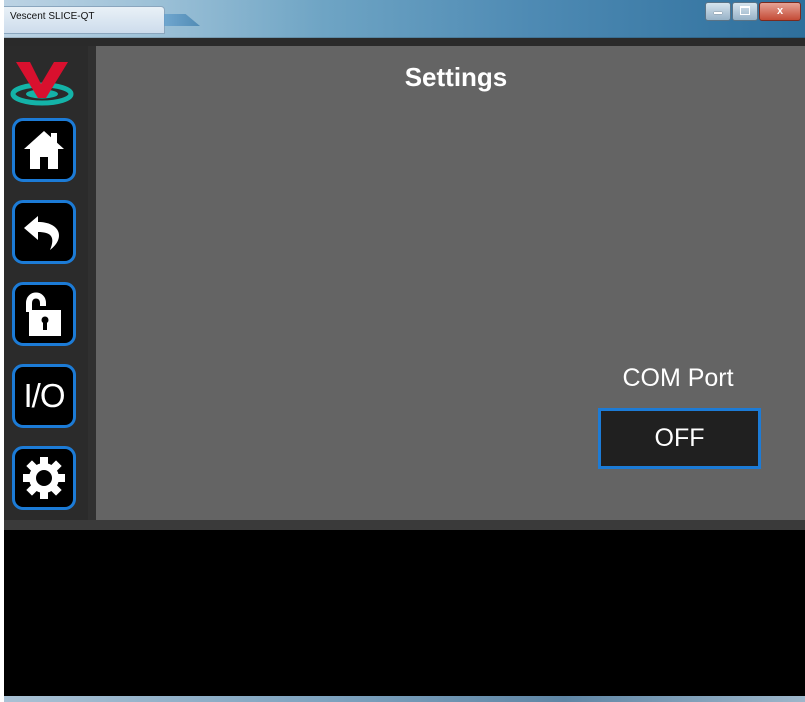 The width and height of the screenshot is (805, 702). What do you see at coordinates (678, 378) in the screenshot?
I see `com-port-label: COM Port` at bounding box center [678, 378].